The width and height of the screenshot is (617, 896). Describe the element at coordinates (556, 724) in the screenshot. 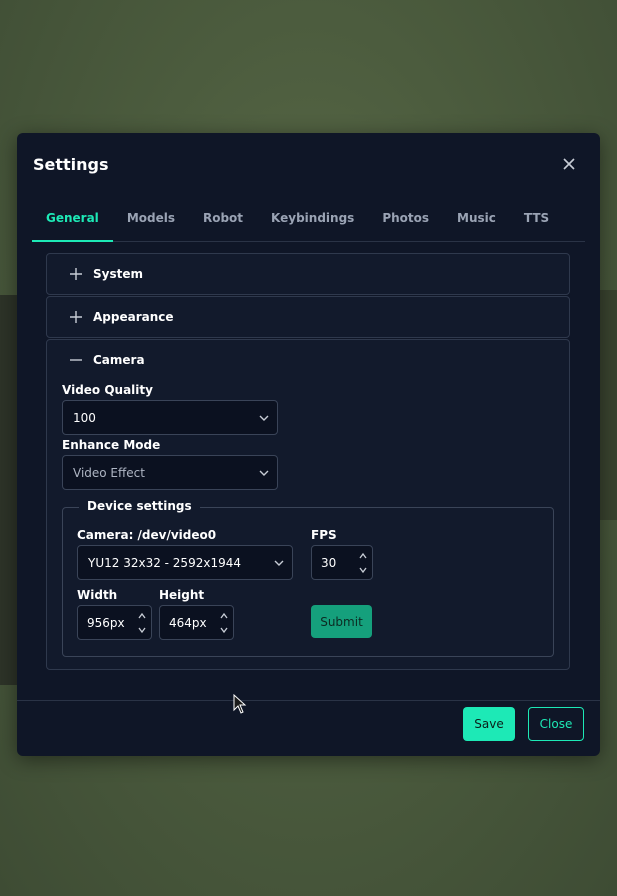

I see `close-button: Close` at that location.